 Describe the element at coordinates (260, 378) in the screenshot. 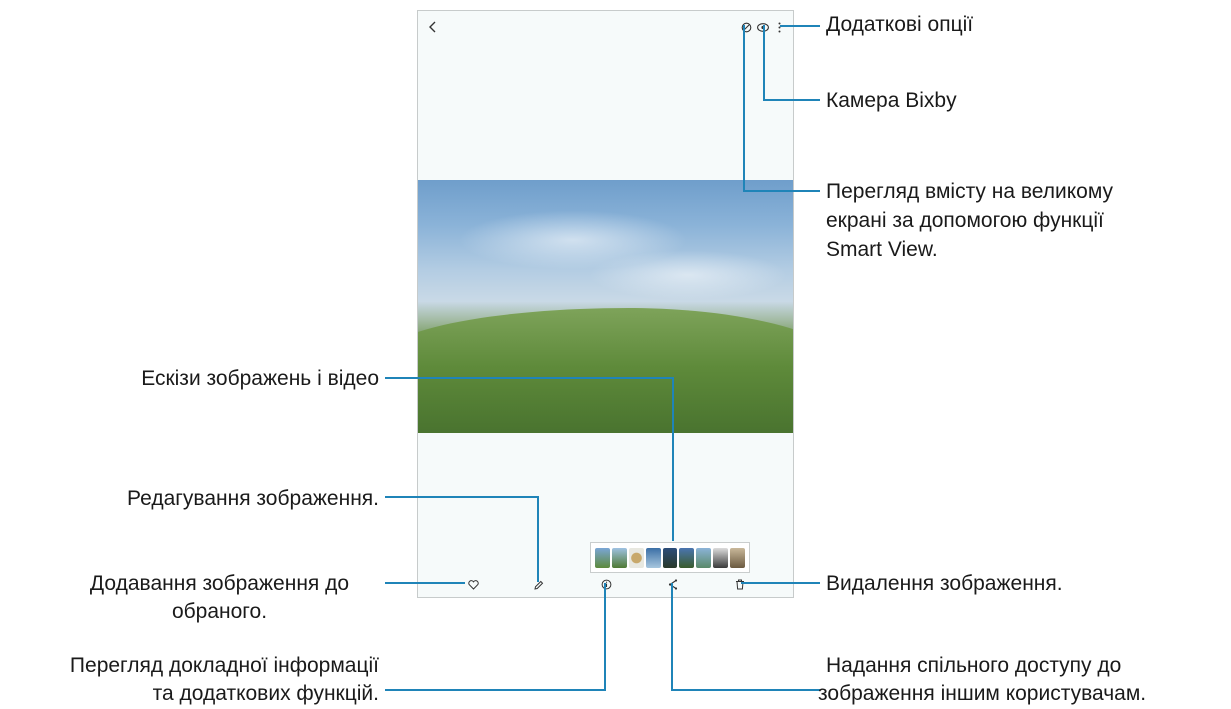

I see `thumbnails-label: Ескізи зображень і відео` at that location.